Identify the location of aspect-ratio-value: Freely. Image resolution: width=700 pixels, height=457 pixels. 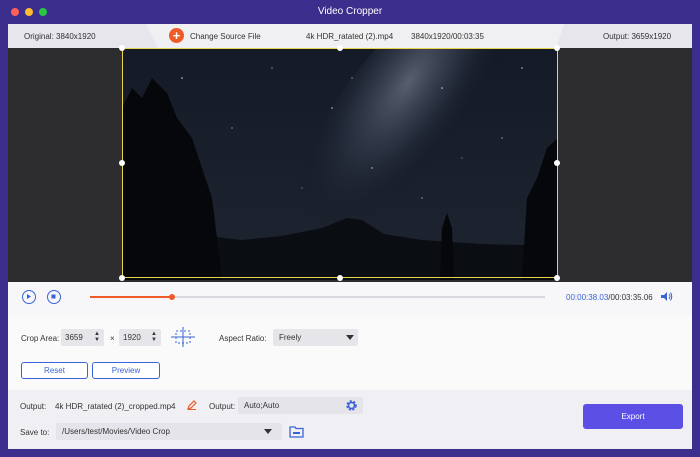
(290, 337).